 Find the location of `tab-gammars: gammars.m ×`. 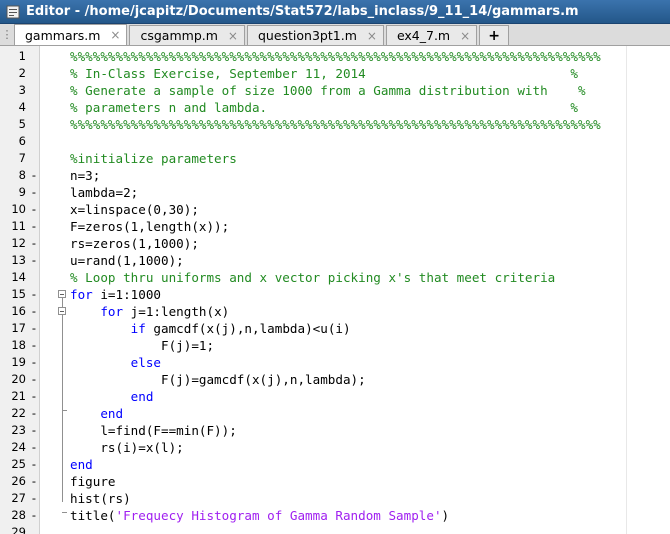

tab-gammars: gammars.m × is located at coordinates (71, 34).